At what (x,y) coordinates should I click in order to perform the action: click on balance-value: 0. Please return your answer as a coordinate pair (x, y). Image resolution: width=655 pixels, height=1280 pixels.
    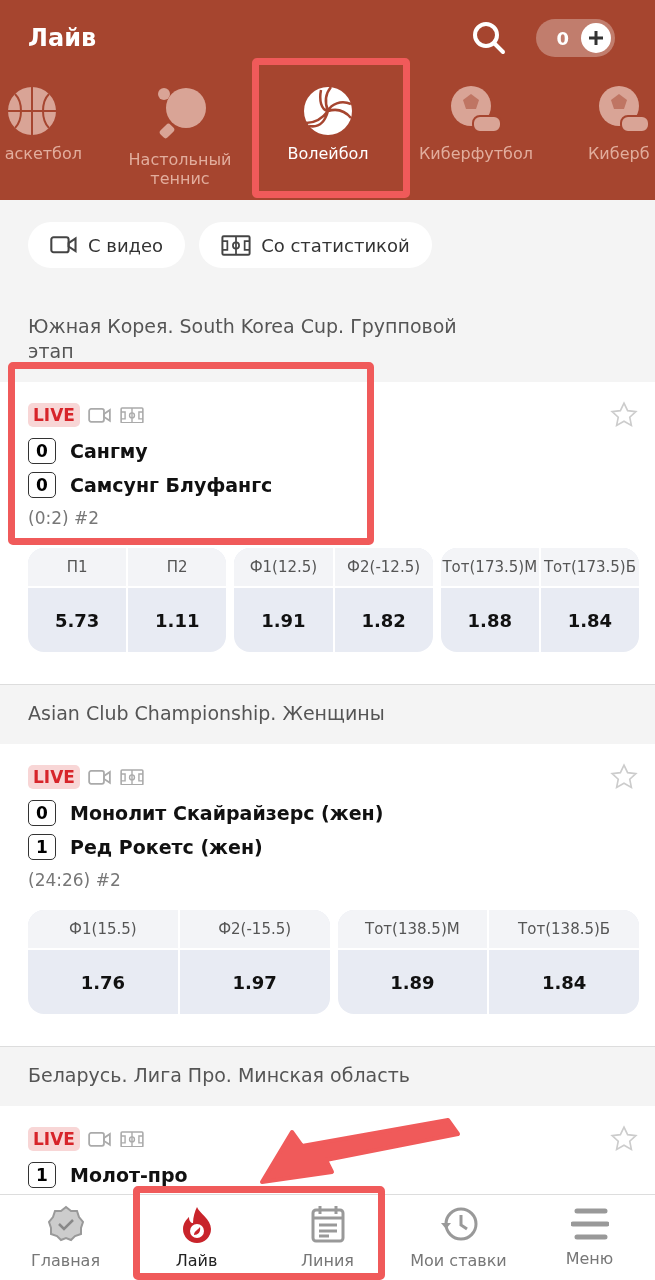
    Looking at the image, I should click on (562, 38).